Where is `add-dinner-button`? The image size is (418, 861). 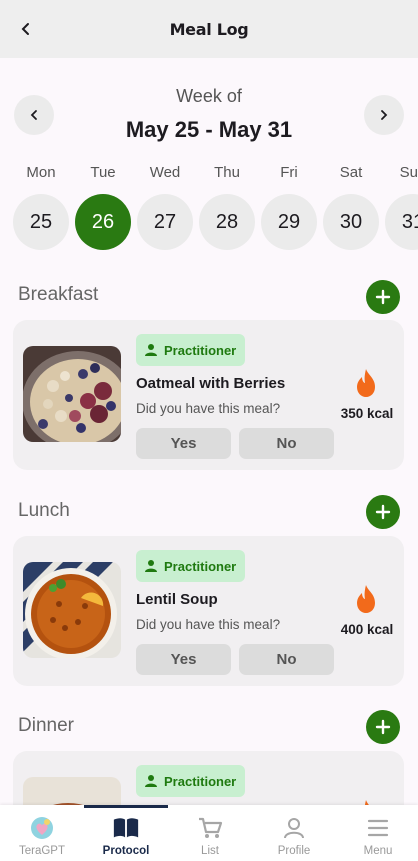 add-dinner-button is located at coordinates (383, 727).